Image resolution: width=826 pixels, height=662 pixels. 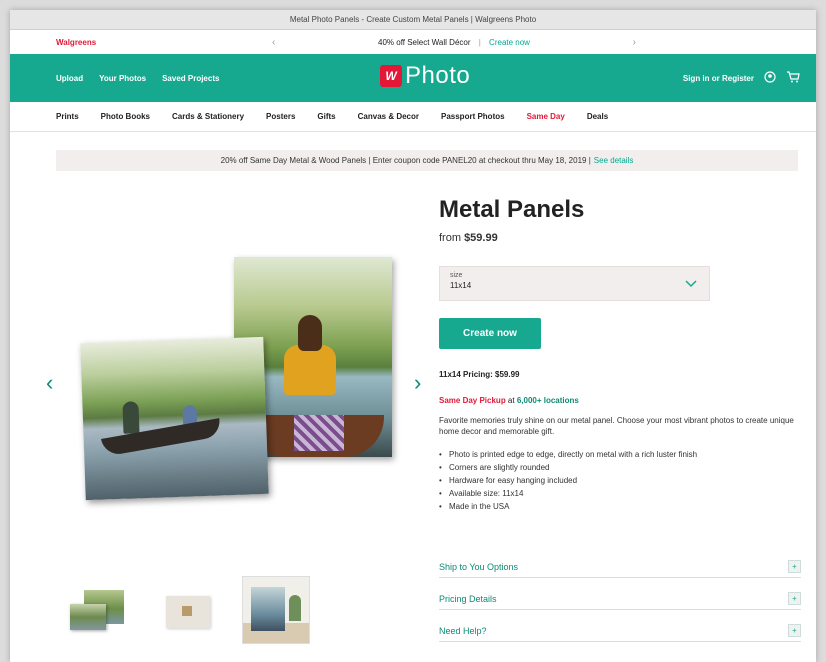 I want to click on thumbnail-panels, so click(x=99, y=610).